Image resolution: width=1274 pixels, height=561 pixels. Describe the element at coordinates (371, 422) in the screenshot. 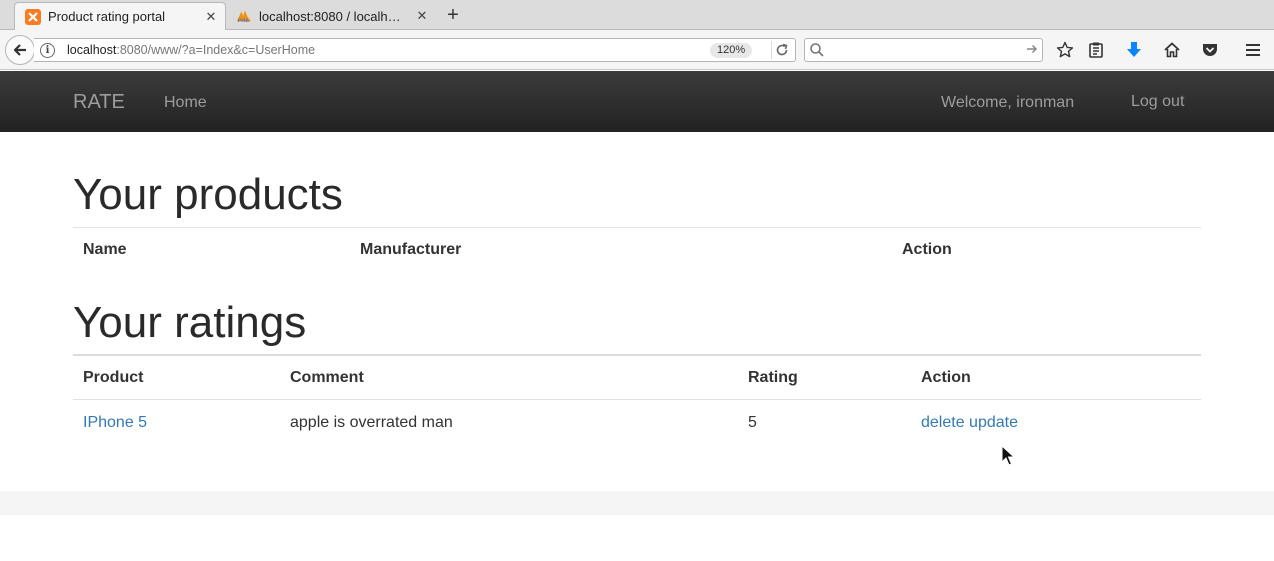

I see `comment-cell: apple is overrated man` at that location.